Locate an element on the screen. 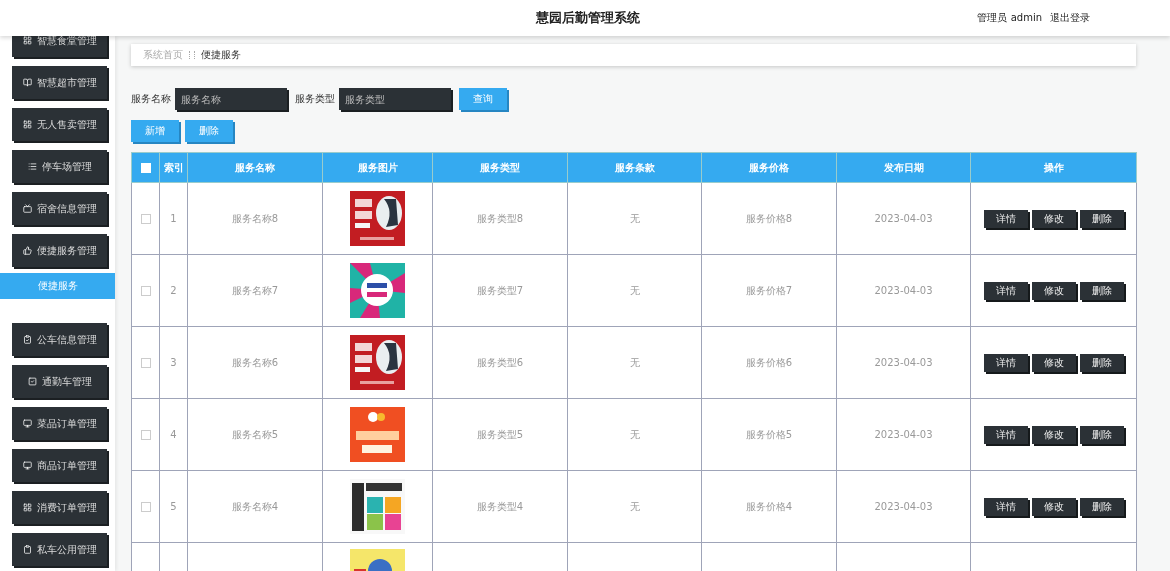 The width and height of the screenshot is (1170, 571). table-cell: 服务名称7 is located at coordinates (255, 290).